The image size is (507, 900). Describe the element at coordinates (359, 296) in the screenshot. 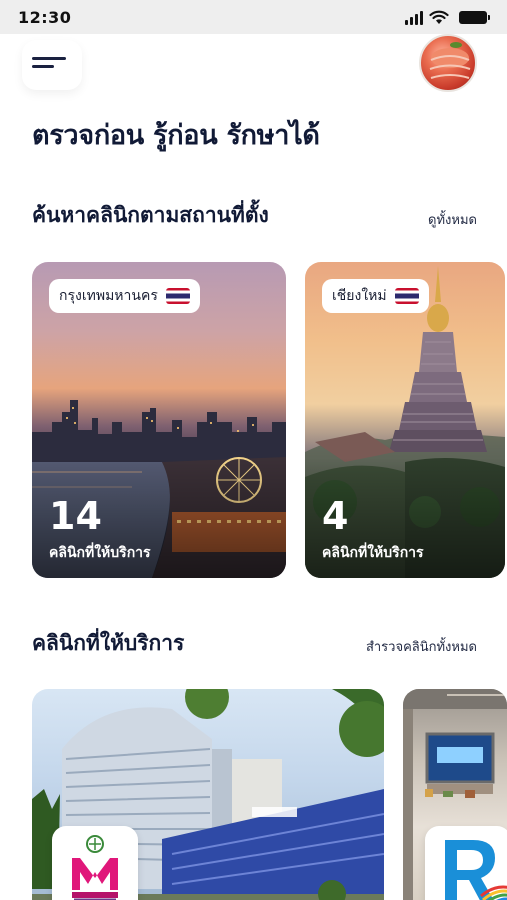

I see `city-name: เชียงใหม่` at that location.